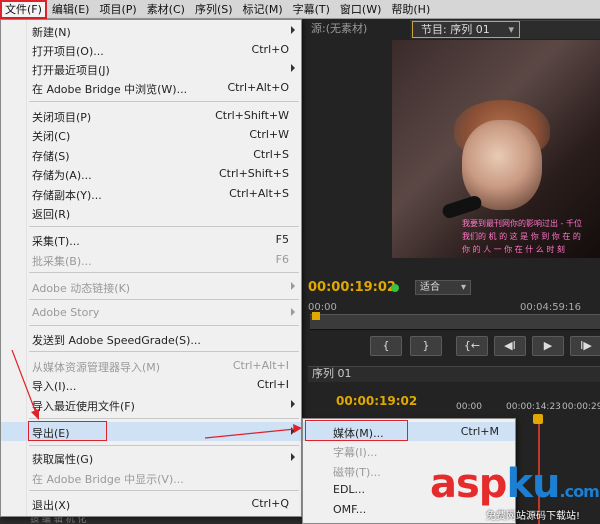  What do you see at coordinates (548, 346) in the screenshot?
I see `play-button: ▶` at bounding box center [548, 346].